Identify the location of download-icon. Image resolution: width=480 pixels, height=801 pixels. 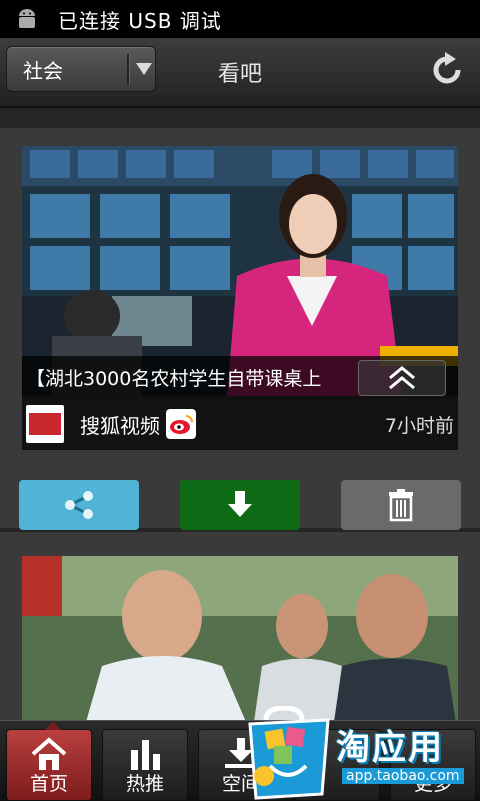
(240, 504).